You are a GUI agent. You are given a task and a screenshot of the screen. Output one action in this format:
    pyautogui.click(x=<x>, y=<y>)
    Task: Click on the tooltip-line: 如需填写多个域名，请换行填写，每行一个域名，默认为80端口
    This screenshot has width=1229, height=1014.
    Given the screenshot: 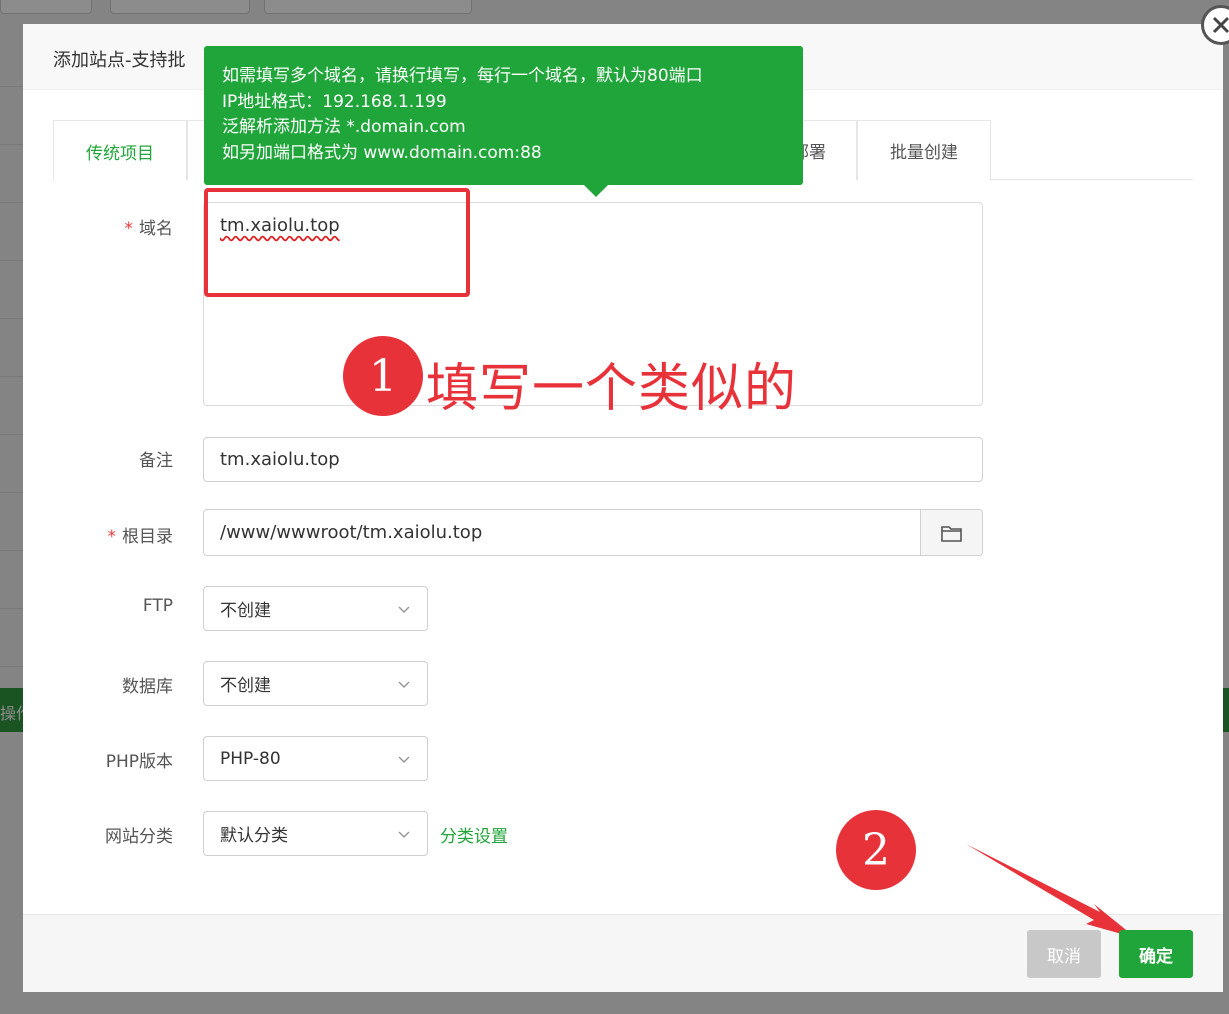 What is the action you would take?
    pyautogui.click(x=462, y=76)
    